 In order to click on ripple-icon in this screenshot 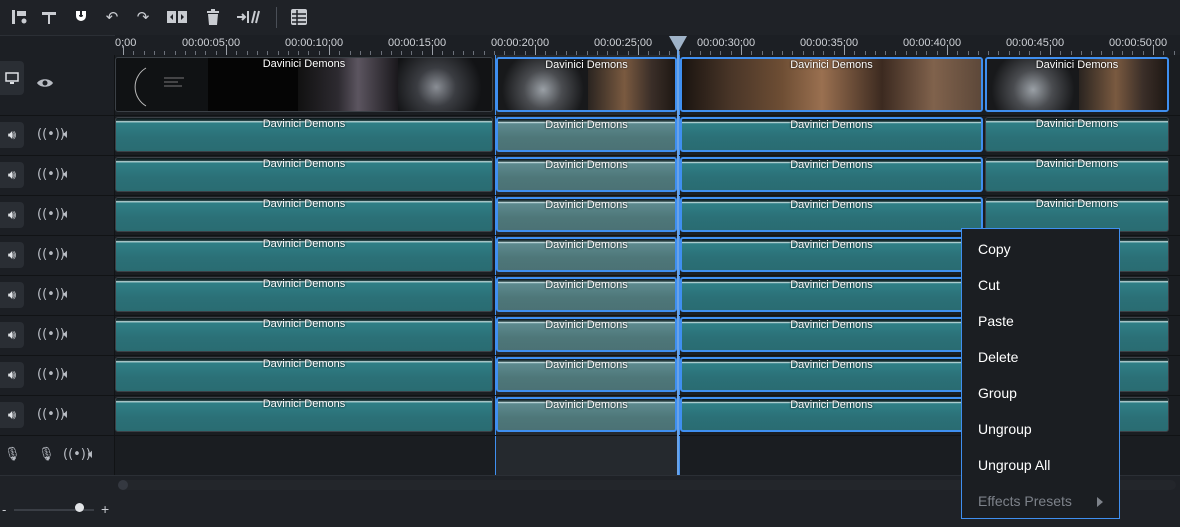, I will do `click(249, 17)`.